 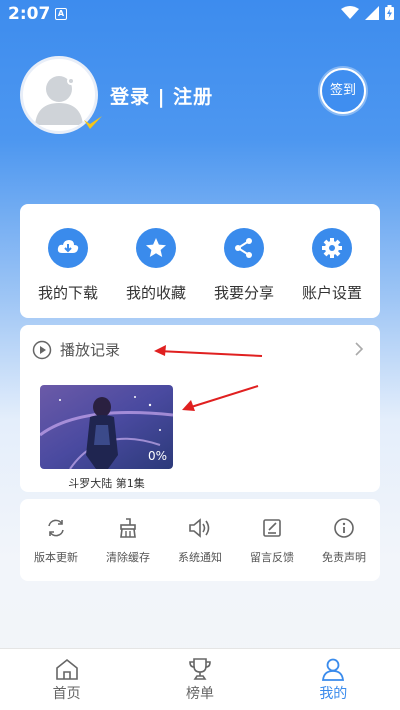 I want to click on annotation-arrow-thumbnail, so click(x=220, y=398).